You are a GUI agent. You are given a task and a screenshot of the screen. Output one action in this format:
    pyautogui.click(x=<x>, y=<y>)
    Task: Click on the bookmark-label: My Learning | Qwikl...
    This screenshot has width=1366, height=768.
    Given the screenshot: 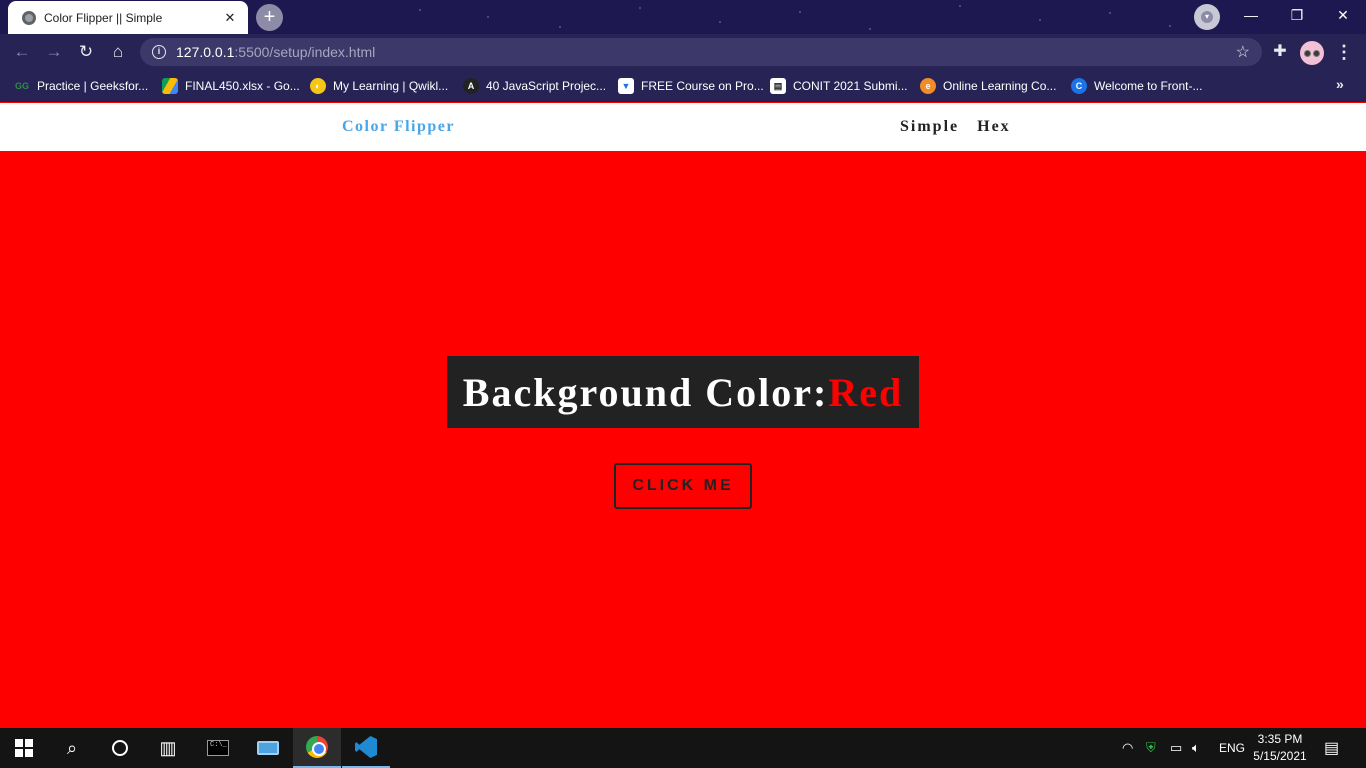 What is the action you would take?
    pyautogui.click(x=391, y=86)
    